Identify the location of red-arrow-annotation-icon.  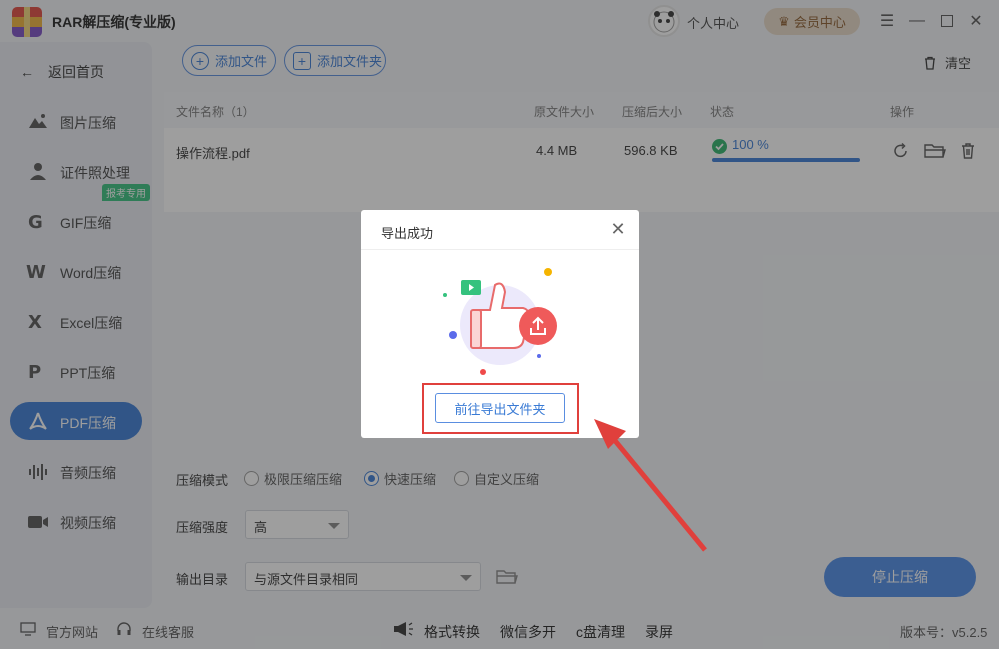
(650, 485).